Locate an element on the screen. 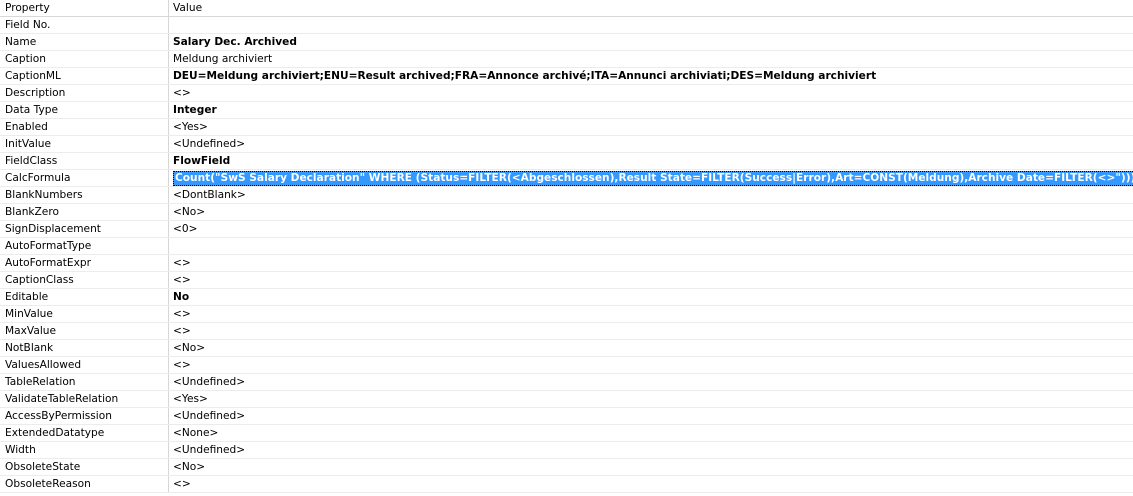 This screenshot has width=1133, height=496. property-row: Editable No is located at coordinates (566, 297).